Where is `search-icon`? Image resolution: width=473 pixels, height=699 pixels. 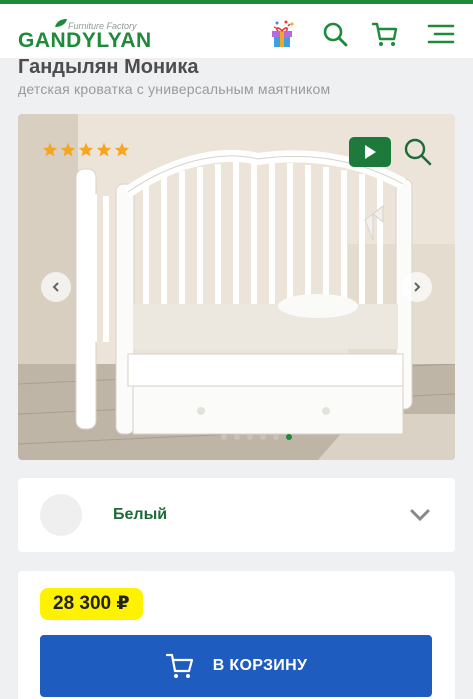
search-icon is located at coordinates (335, 34).